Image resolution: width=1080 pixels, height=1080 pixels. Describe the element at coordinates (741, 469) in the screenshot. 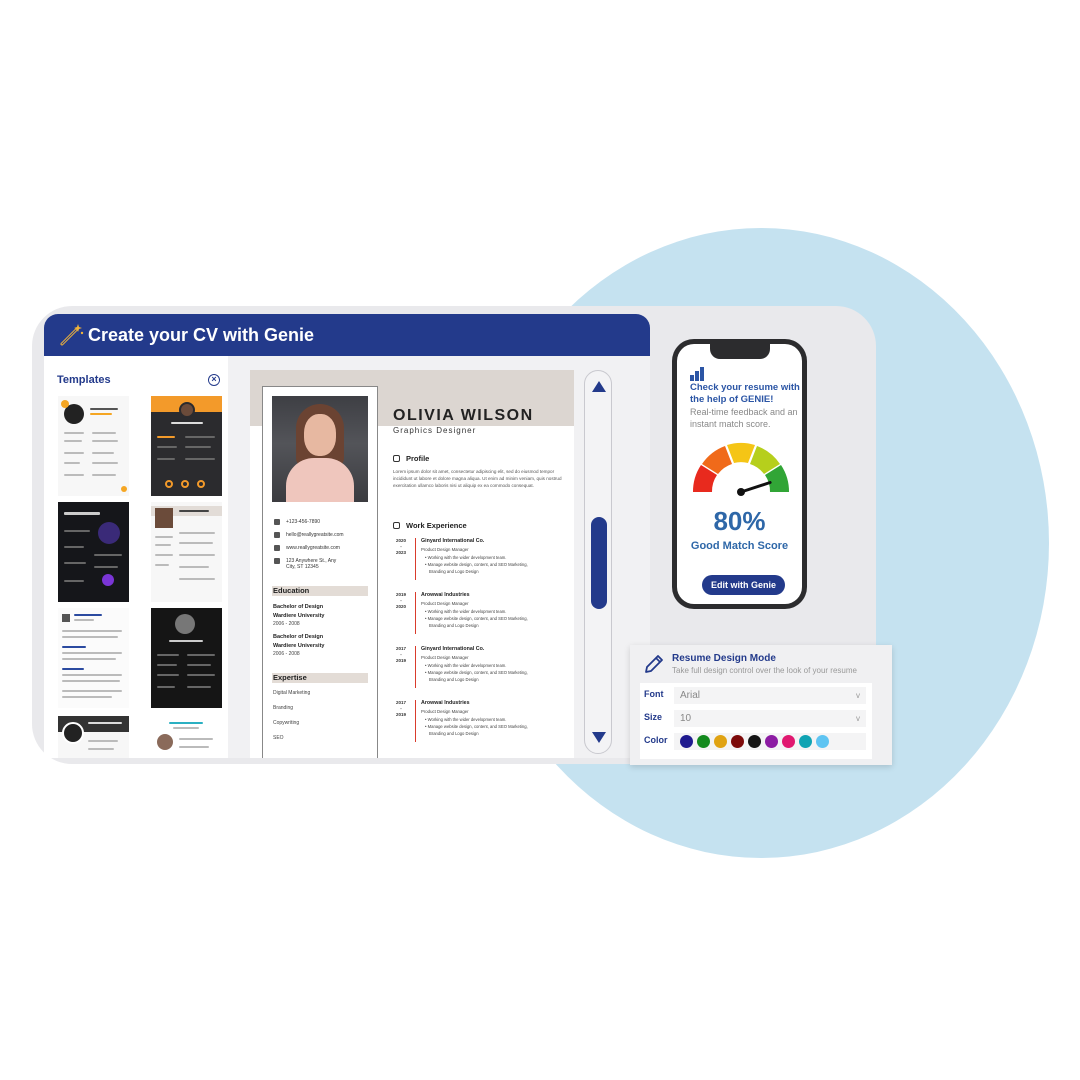

I see `match-score-gauge` at that location.